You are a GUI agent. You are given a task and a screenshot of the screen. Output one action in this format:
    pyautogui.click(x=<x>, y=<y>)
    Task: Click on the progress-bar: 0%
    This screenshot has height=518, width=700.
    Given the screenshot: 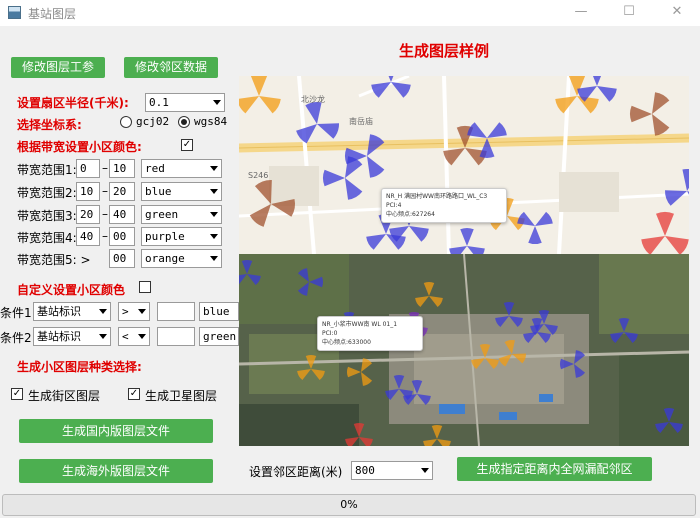 What is the action you would take?
    pyautogui.click(x=349, y=505)
    